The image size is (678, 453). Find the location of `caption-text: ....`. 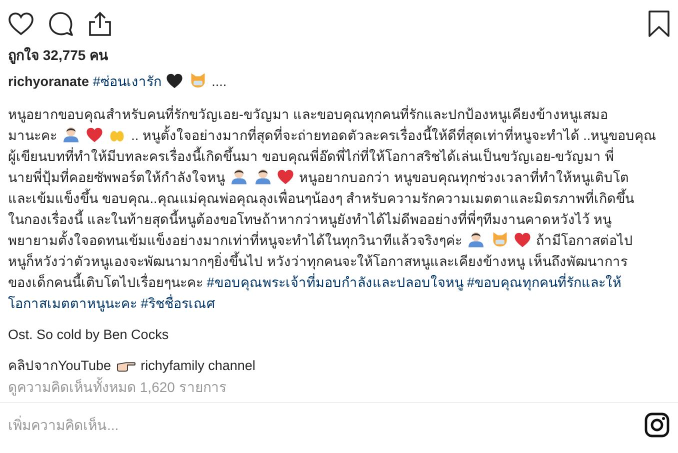

caption-text: .... is located at coordinates (219, 81).